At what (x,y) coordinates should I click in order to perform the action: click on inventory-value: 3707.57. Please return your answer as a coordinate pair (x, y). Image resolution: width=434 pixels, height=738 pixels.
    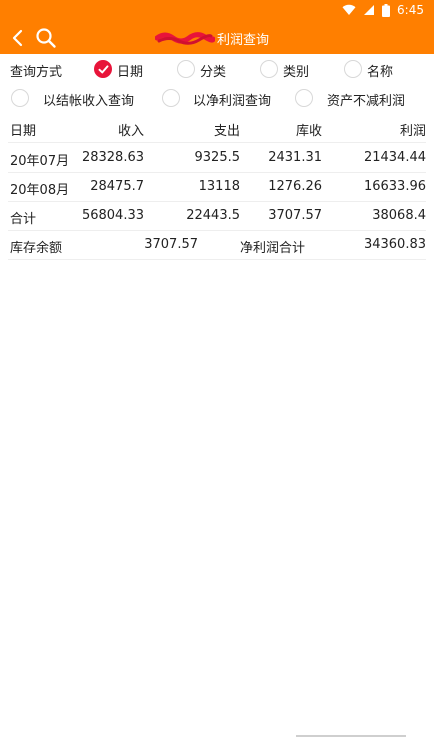
    Looking at the image, I should click on (171, 244).